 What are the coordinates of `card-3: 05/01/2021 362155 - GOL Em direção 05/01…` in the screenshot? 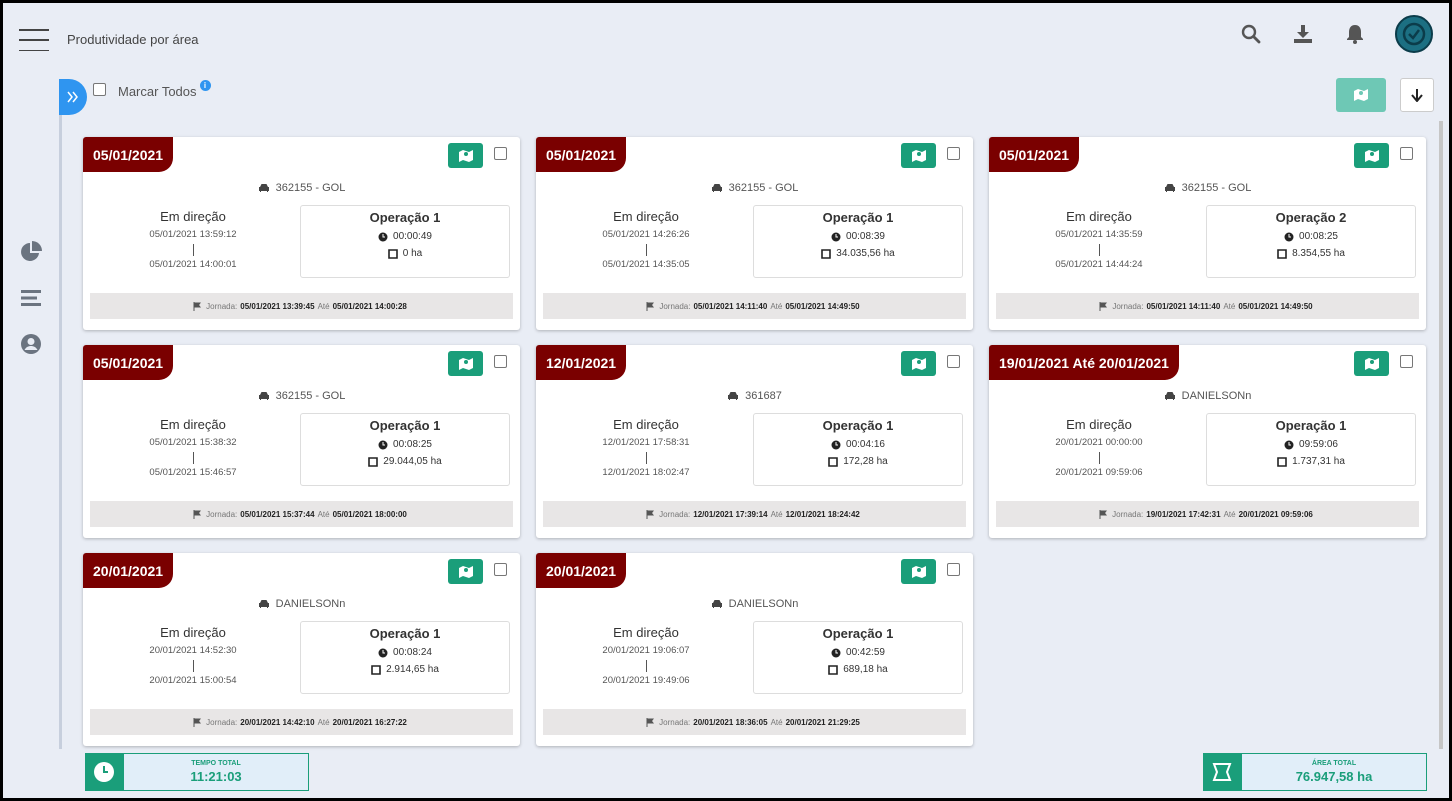 It's located at (301, 441).